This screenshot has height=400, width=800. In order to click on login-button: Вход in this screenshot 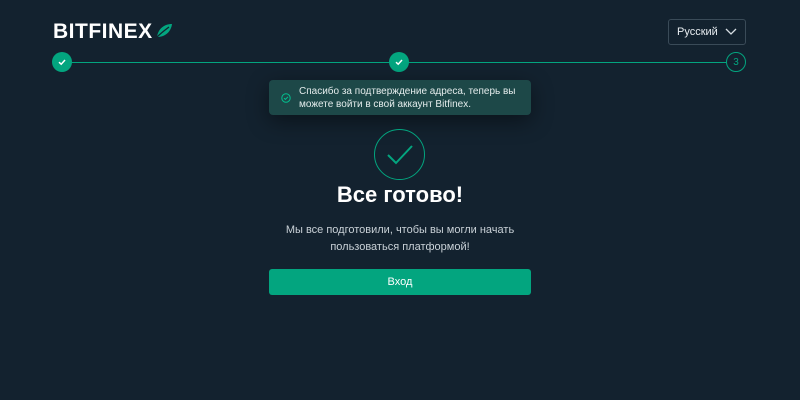, I will do `click(400, 282)`.